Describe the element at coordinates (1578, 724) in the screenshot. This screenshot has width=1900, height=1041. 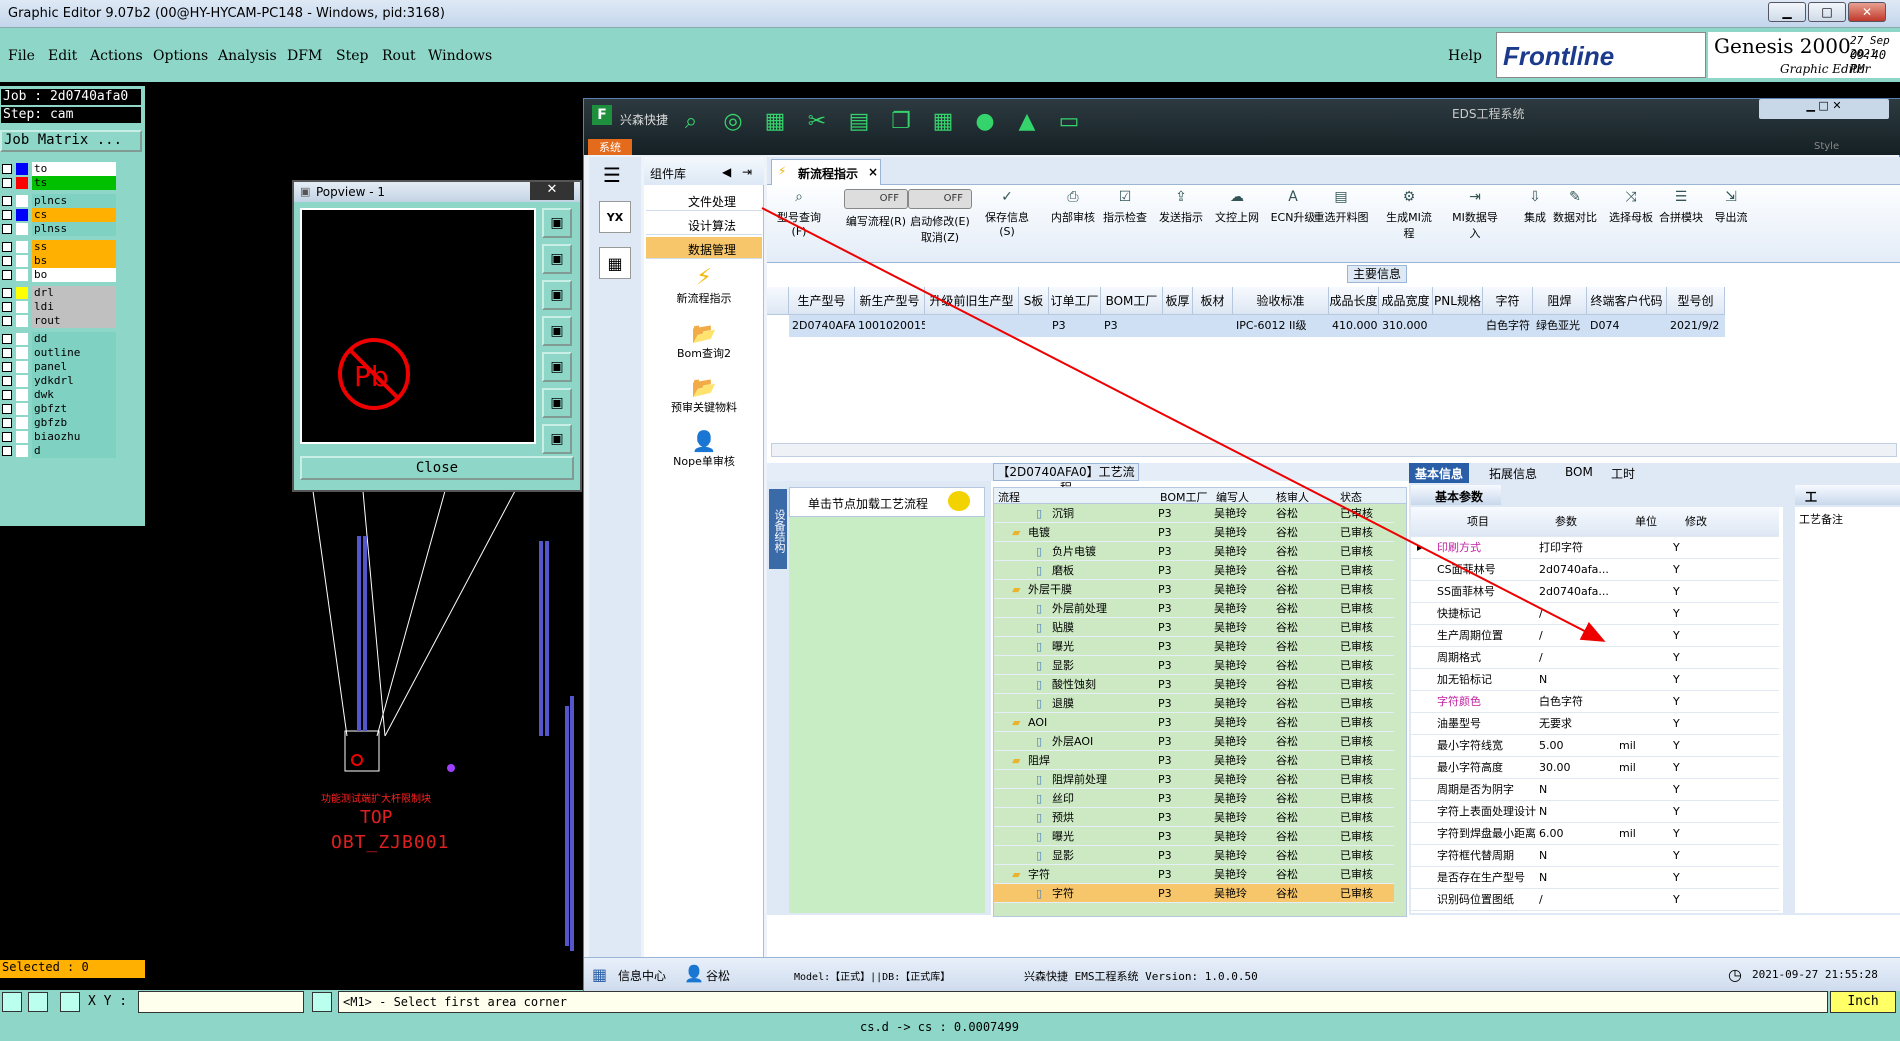
I see `param-value: 无要求` at that location.